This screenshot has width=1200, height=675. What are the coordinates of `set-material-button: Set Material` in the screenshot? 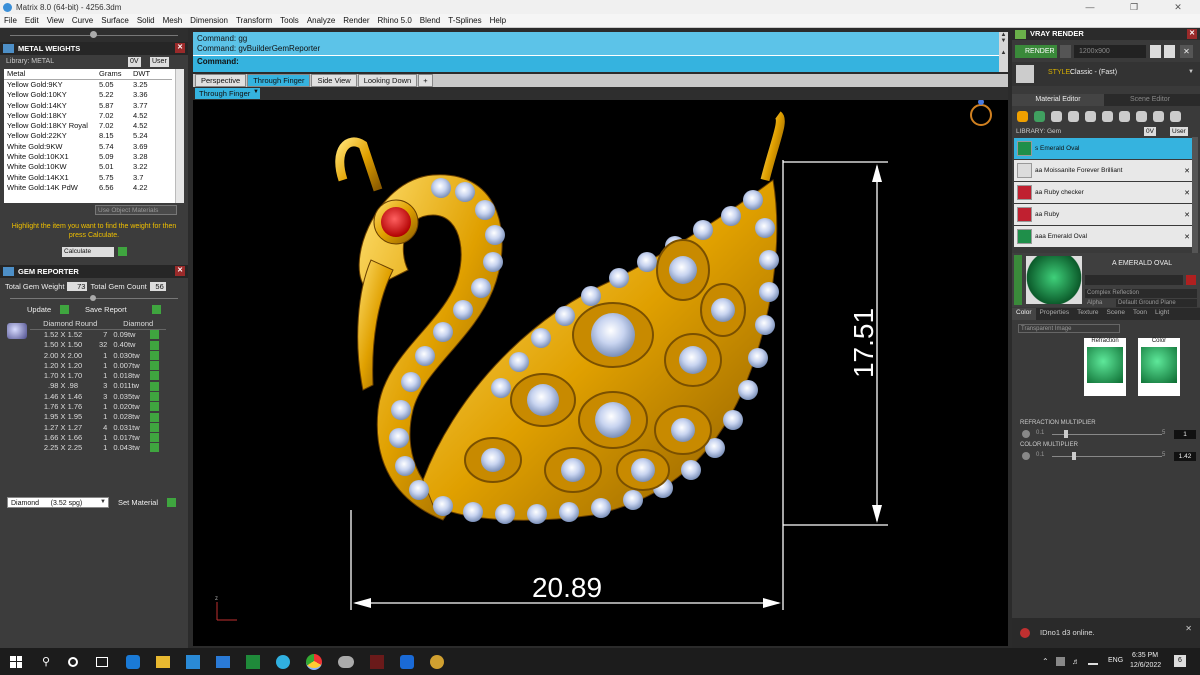 It's located at (138, 502).